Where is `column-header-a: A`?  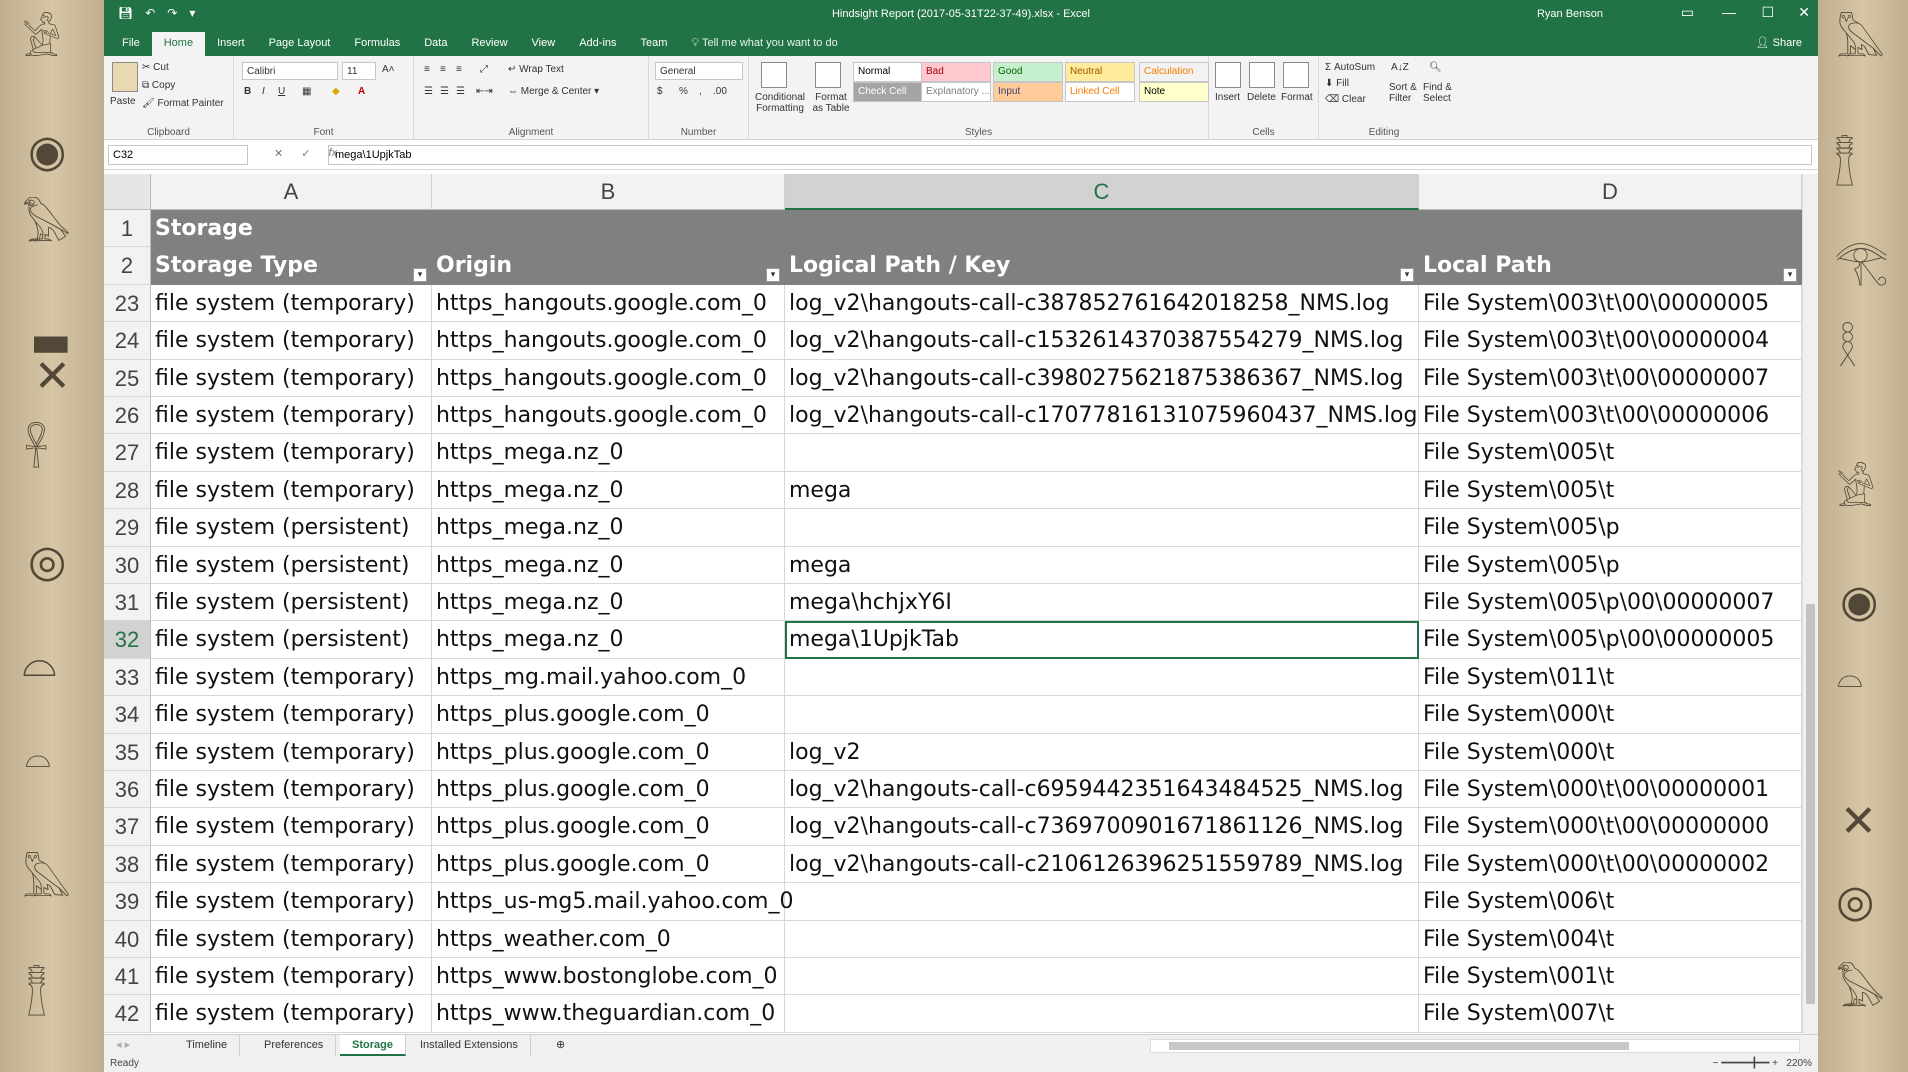 column-header-a: A is located at coordinates (291, 192).